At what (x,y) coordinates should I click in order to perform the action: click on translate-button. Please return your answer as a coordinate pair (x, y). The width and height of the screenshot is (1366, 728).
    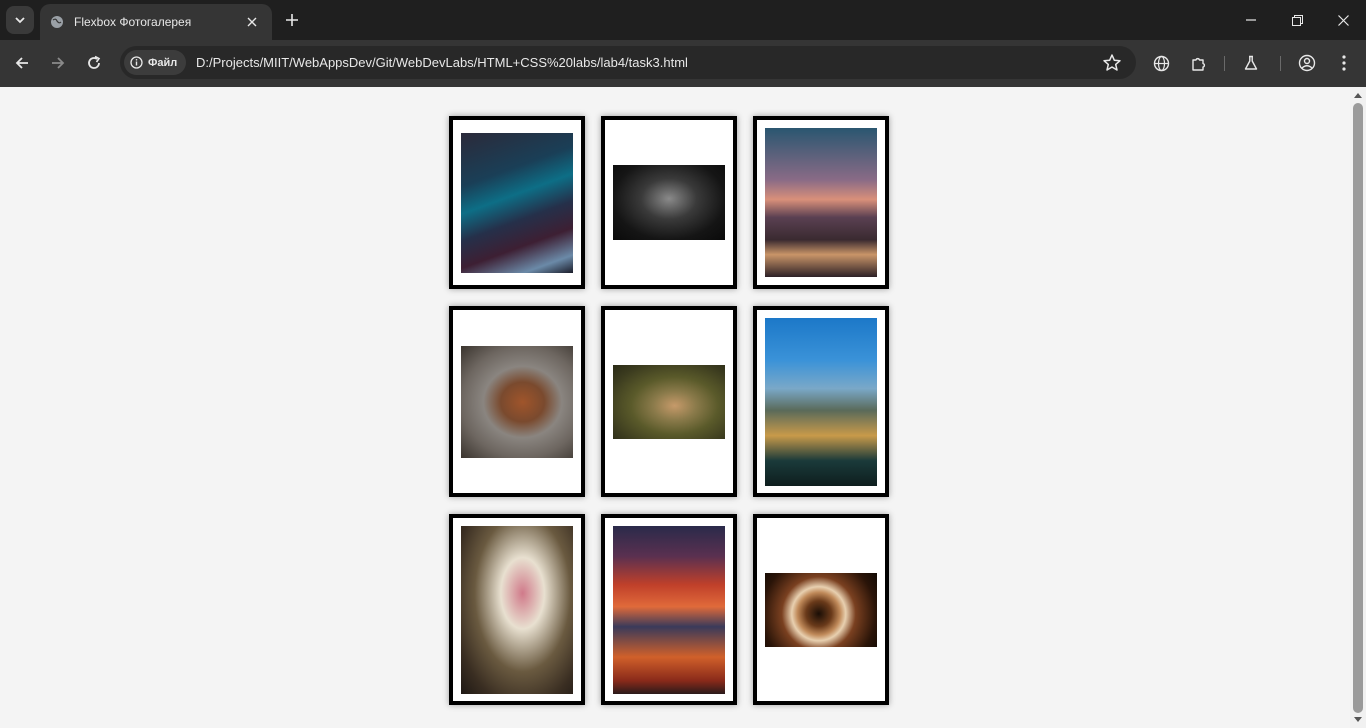
    Looking at the image, I should click on (1161, 63).